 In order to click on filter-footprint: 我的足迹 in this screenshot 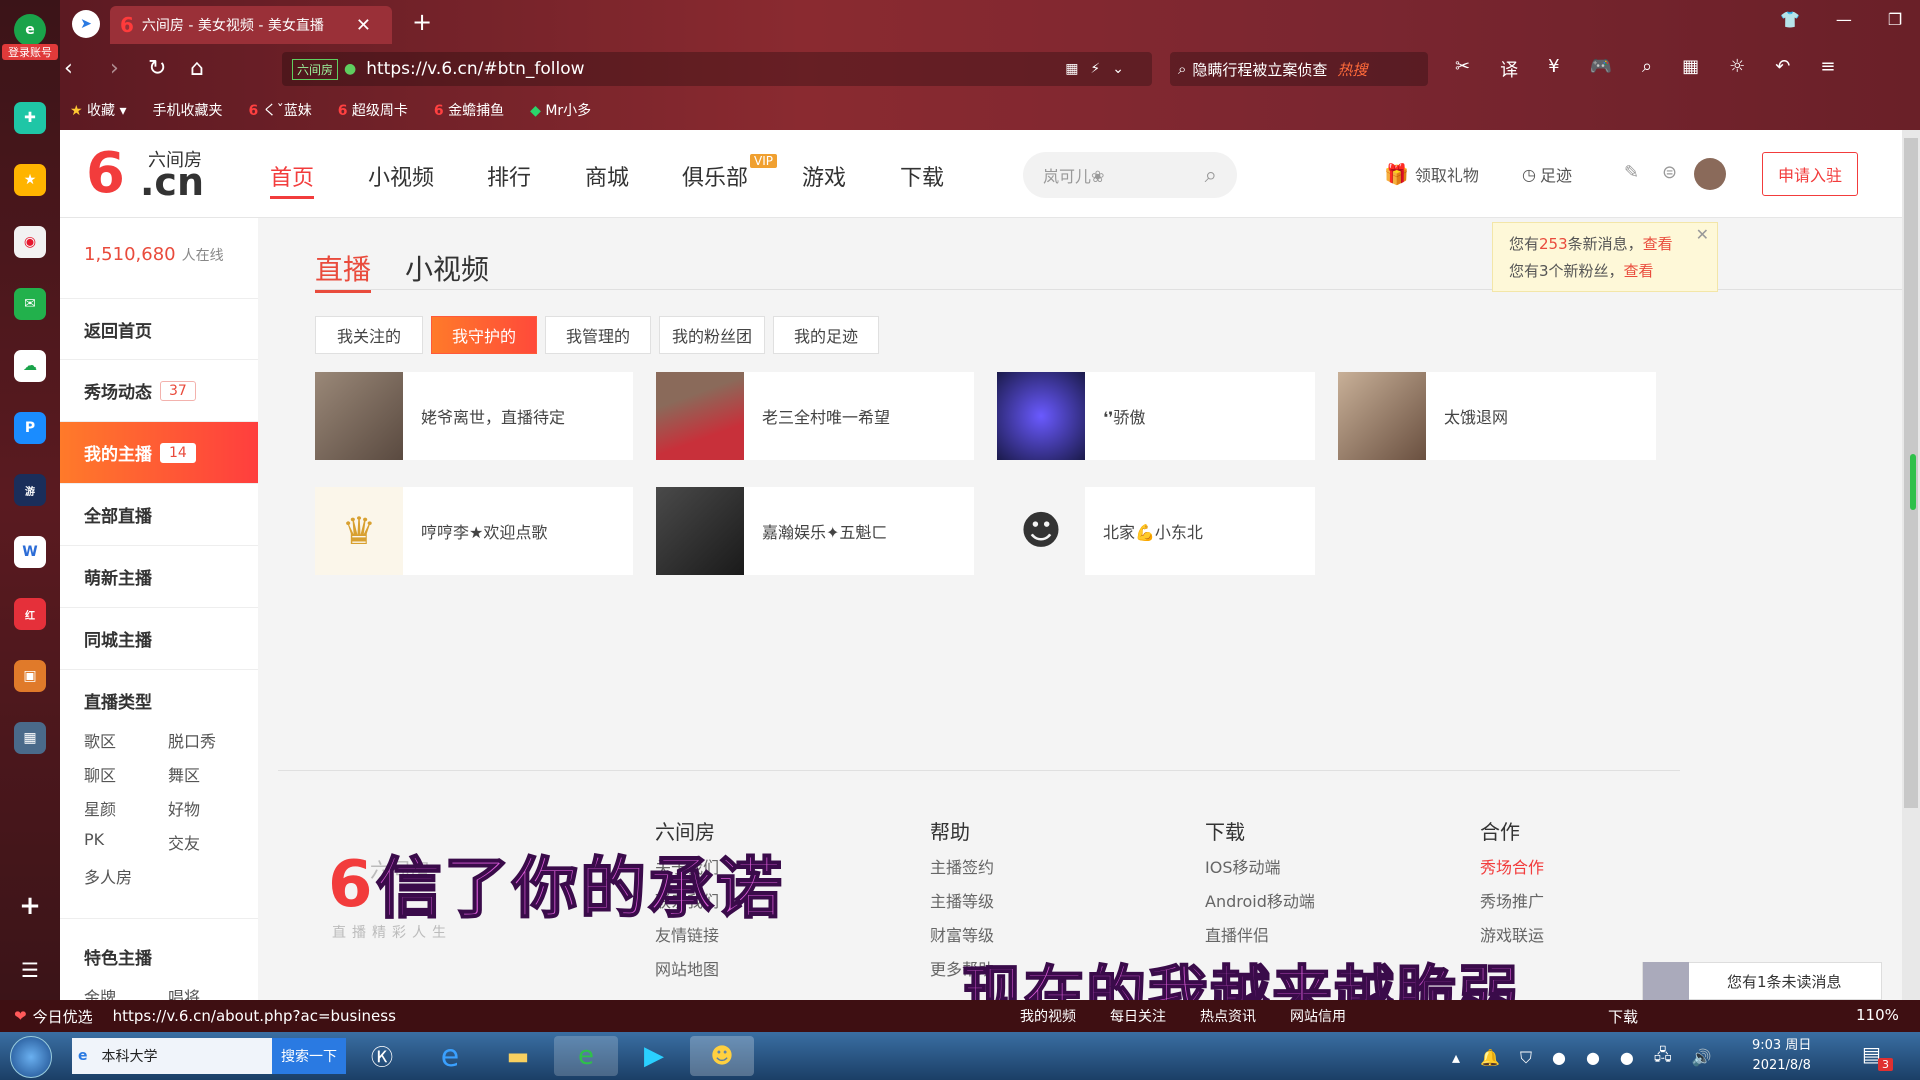, I will do `click(826, 335)`.